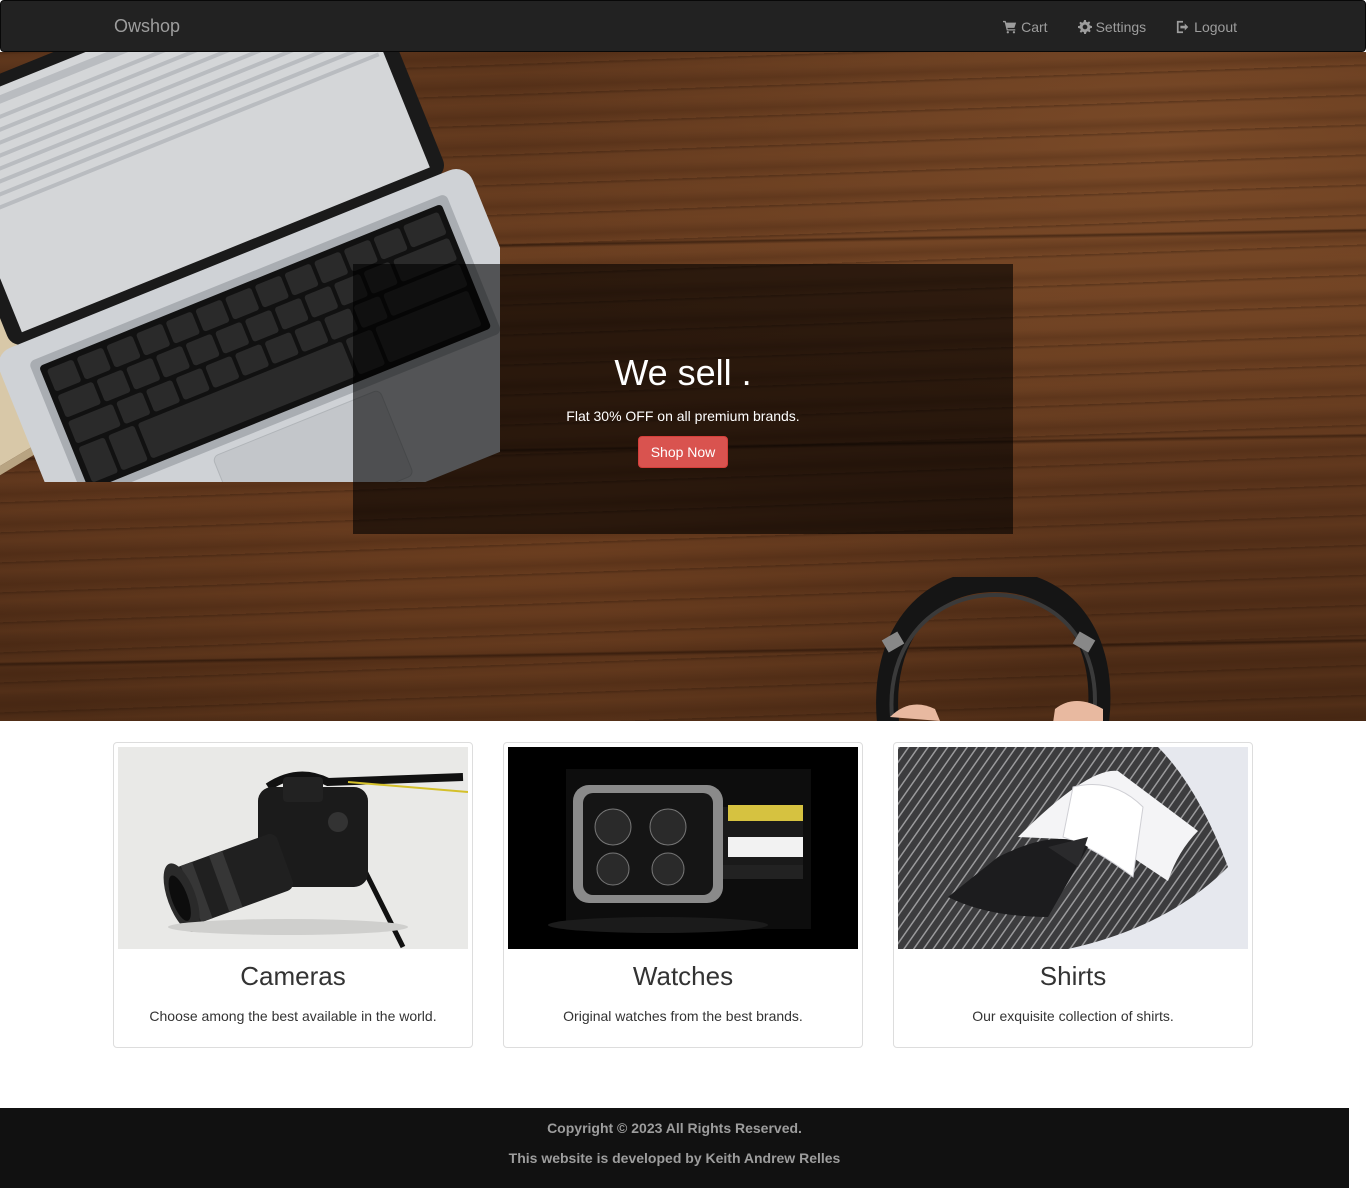 This screenshot has height=1188, width=1366. I want to click on shirt-image, so click(1073, 848).